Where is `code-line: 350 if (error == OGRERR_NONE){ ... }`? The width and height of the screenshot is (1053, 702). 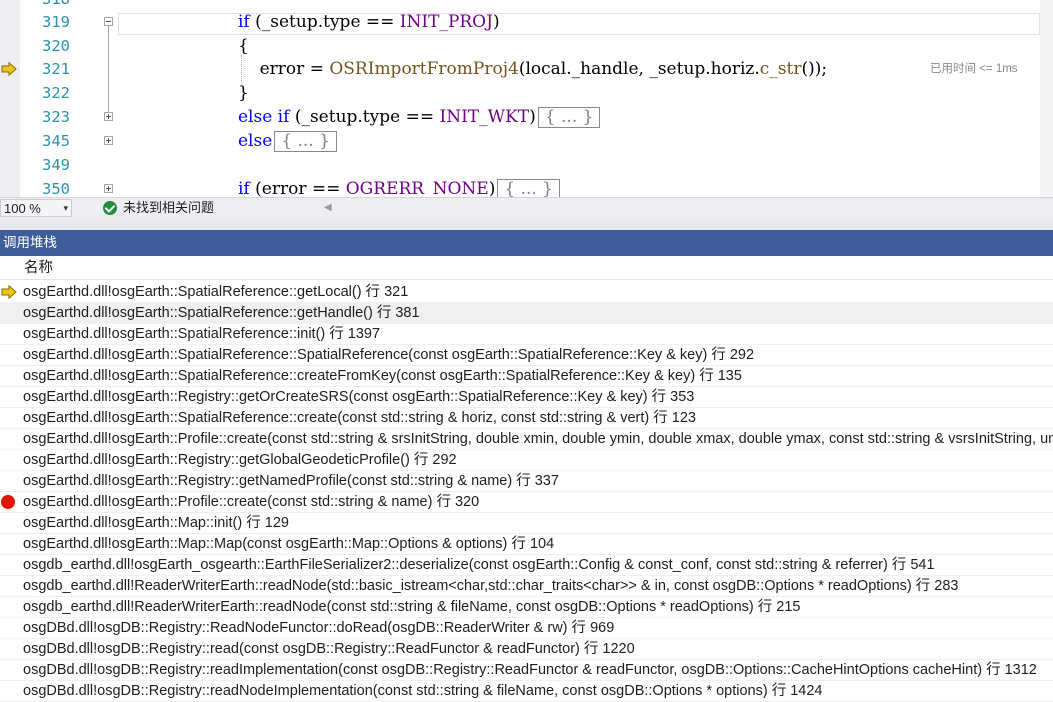
code-line: 350 if (error == OGRERR_NONE){ ... } is located at coordinates (520, 187).